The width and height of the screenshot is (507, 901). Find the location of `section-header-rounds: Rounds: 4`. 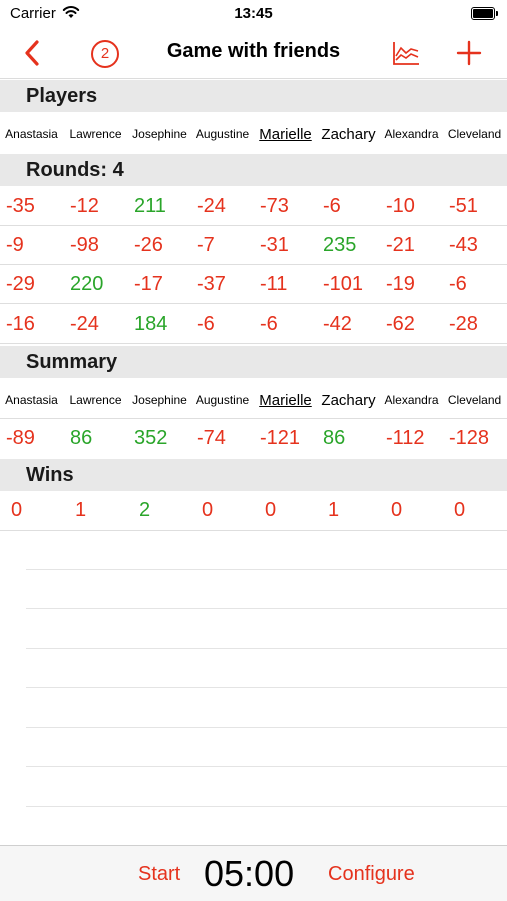

section-header-rounds: Rounds: 4 is located at coordinates (253, 170).